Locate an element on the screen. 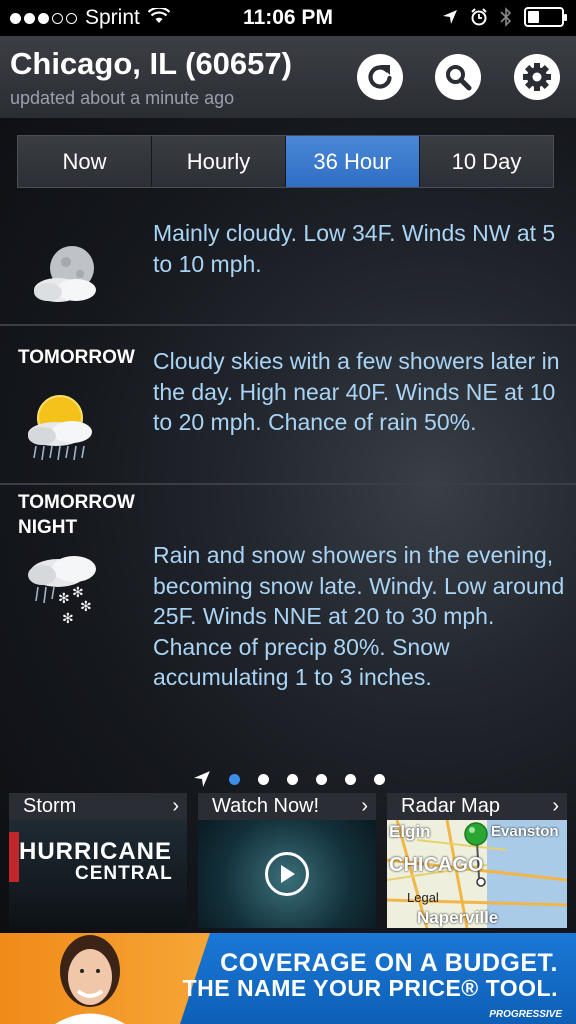 The image size is (576, 1024). ad-brand-logo: PROGRESSIVE is located at coordinates (525, 1014).